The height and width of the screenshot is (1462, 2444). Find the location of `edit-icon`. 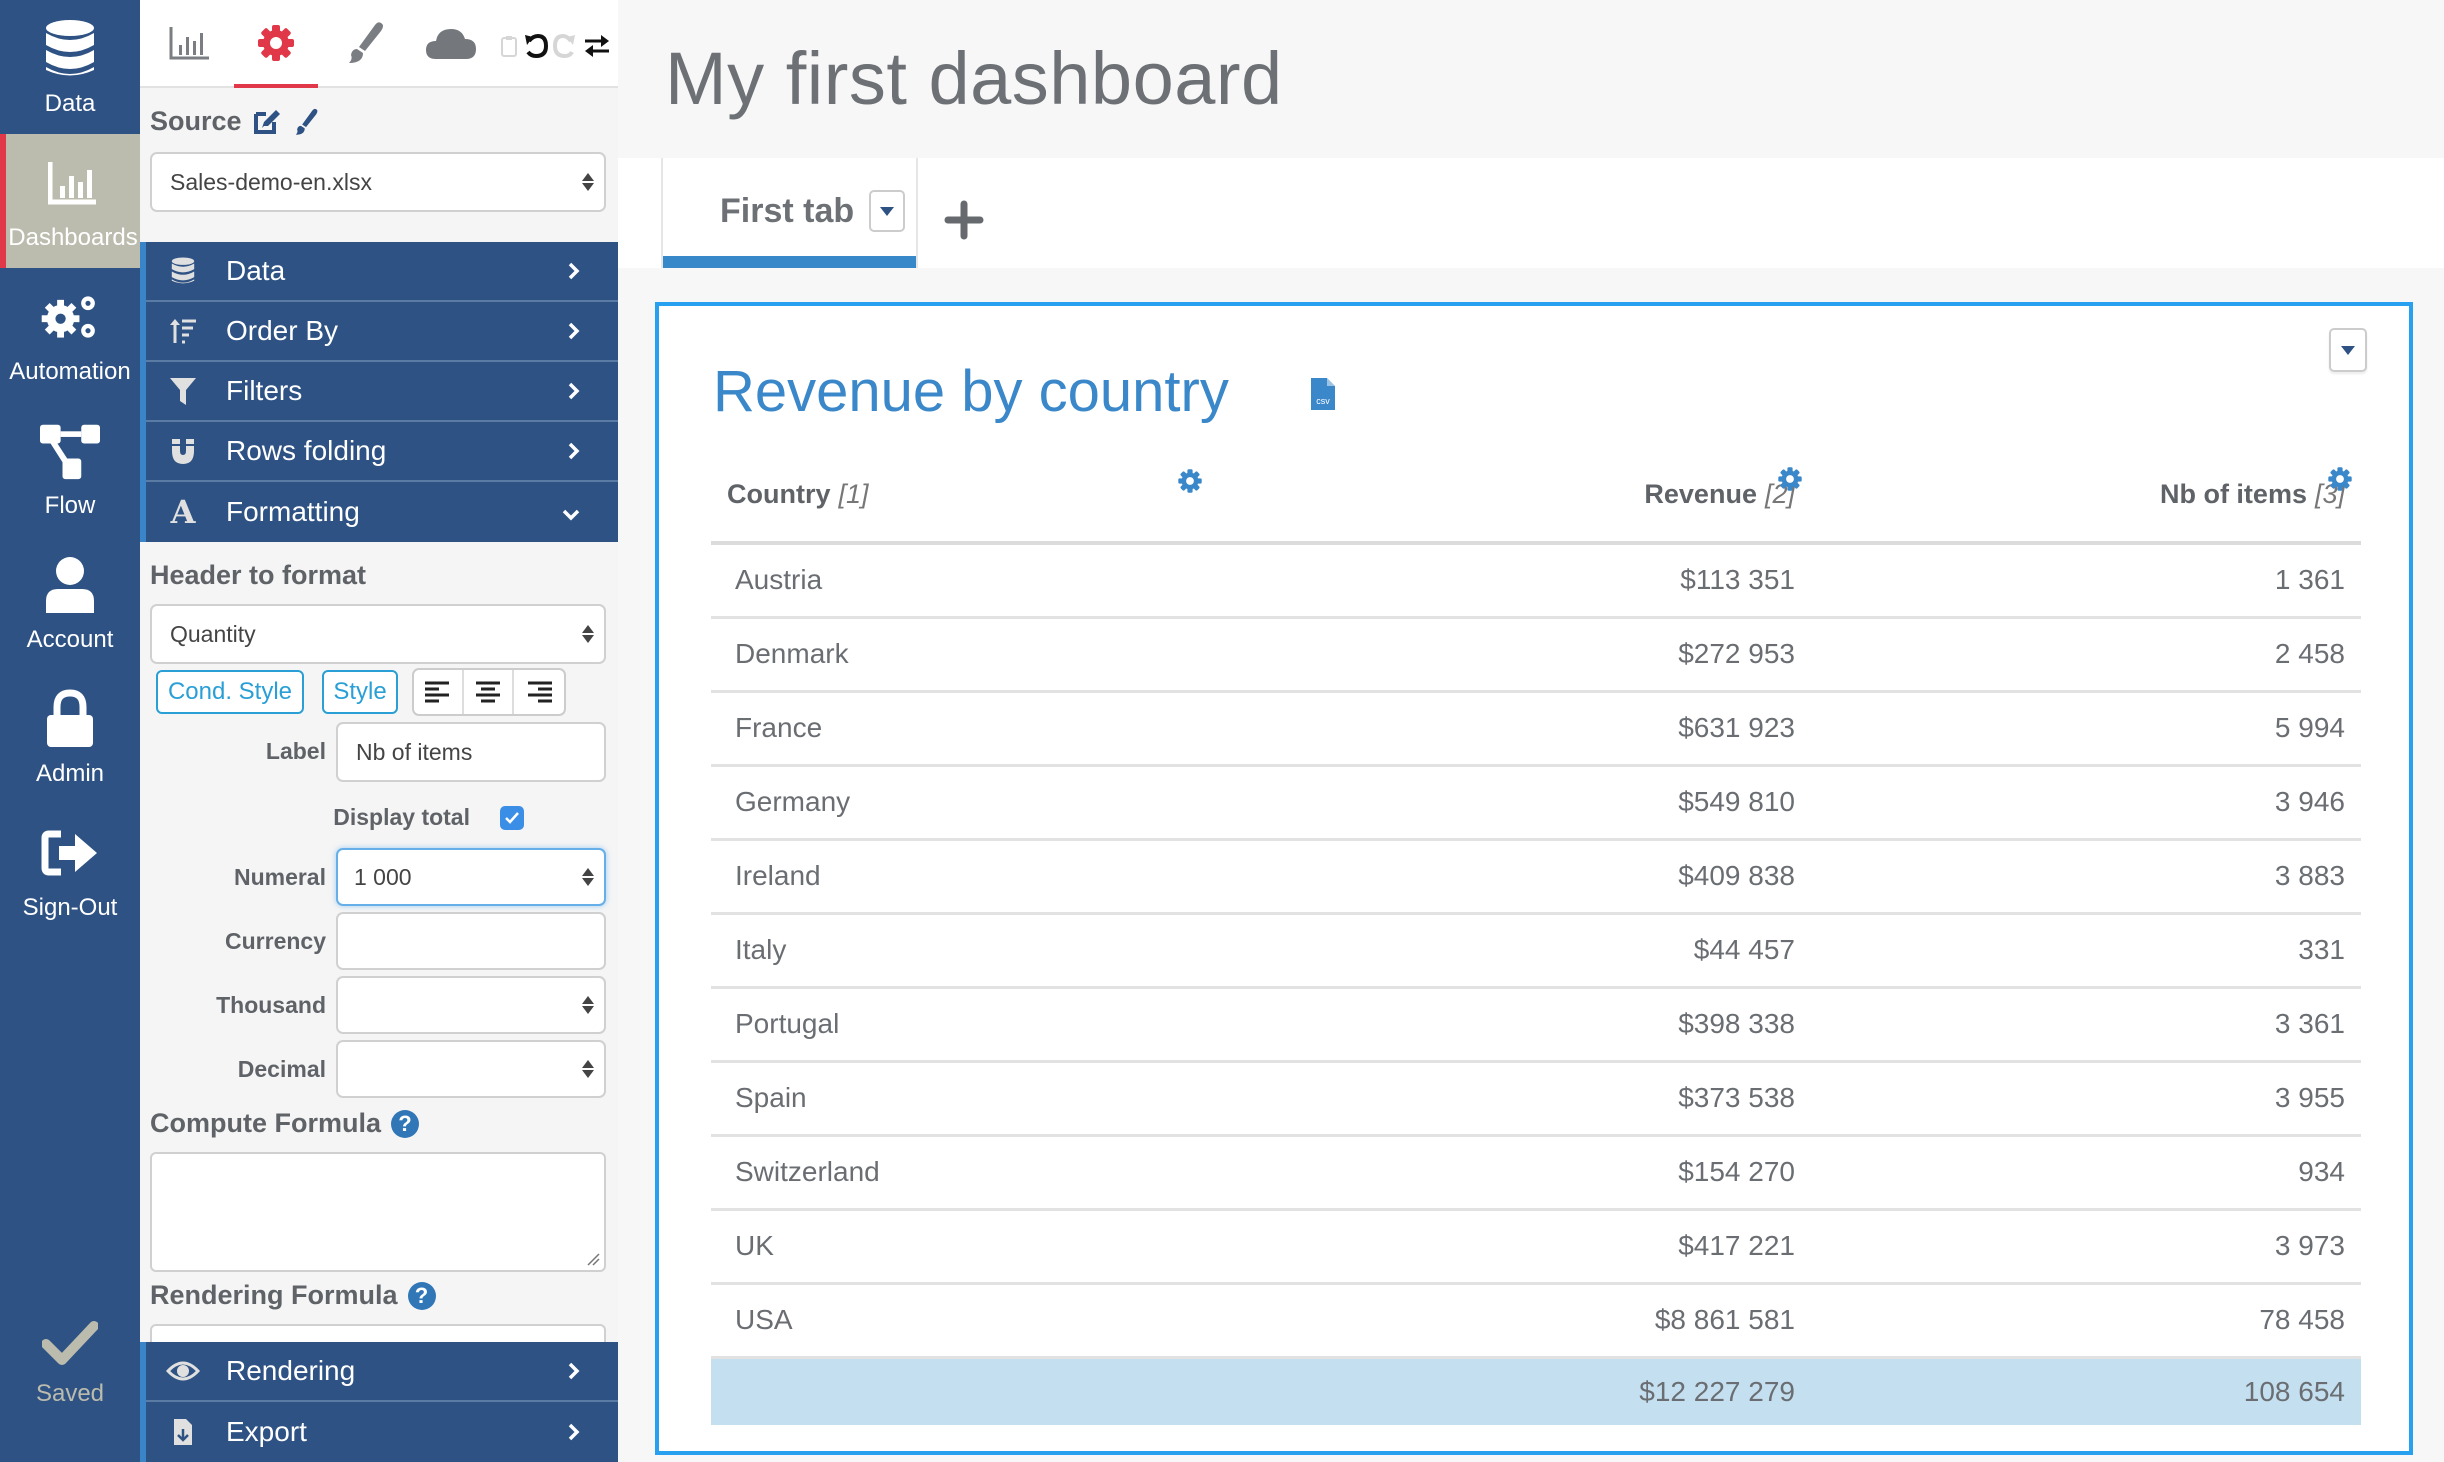

edit-icon is located at coordinates (267, 122).